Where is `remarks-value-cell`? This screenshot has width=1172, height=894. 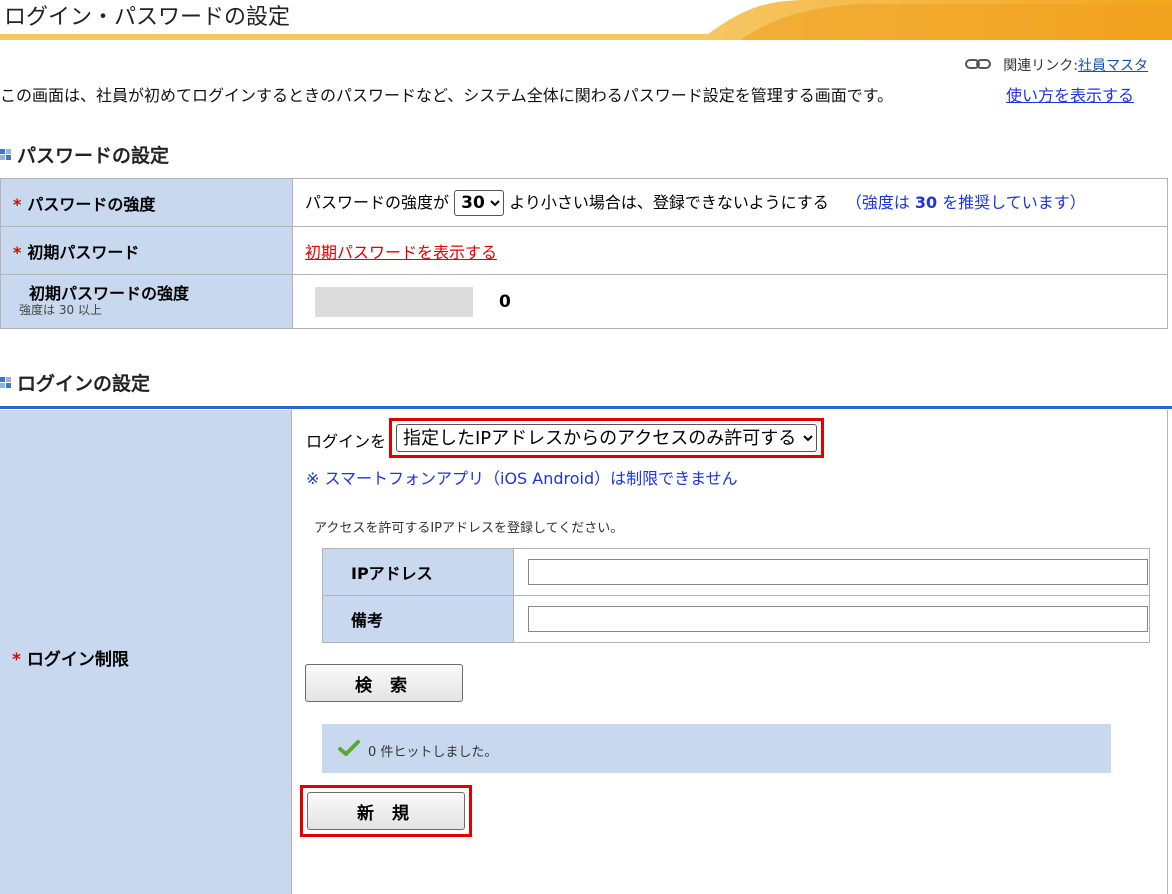
remarks-value-cell is located at coordinates (831, 619).